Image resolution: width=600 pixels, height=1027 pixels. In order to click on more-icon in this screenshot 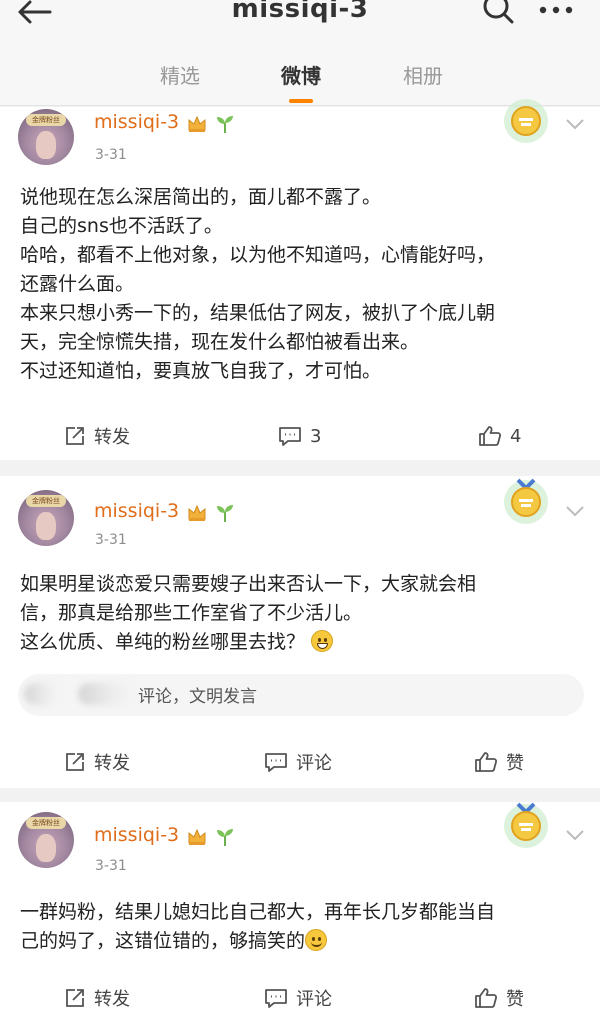, I will do `click(556, 10)`.